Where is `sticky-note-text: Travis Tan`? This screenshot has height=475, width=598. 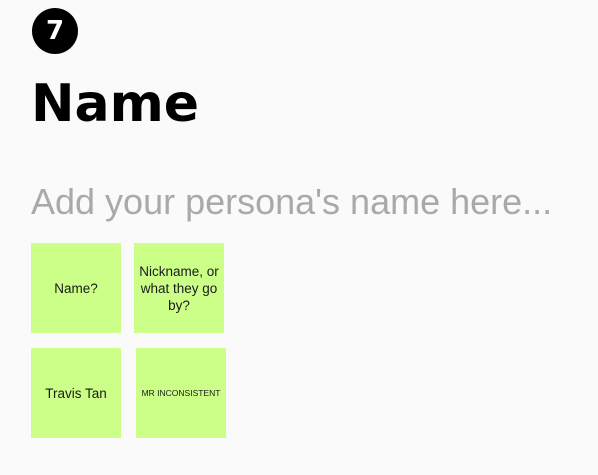
sticky-note-text: Travis Tan is located at coordinates (76, 393).